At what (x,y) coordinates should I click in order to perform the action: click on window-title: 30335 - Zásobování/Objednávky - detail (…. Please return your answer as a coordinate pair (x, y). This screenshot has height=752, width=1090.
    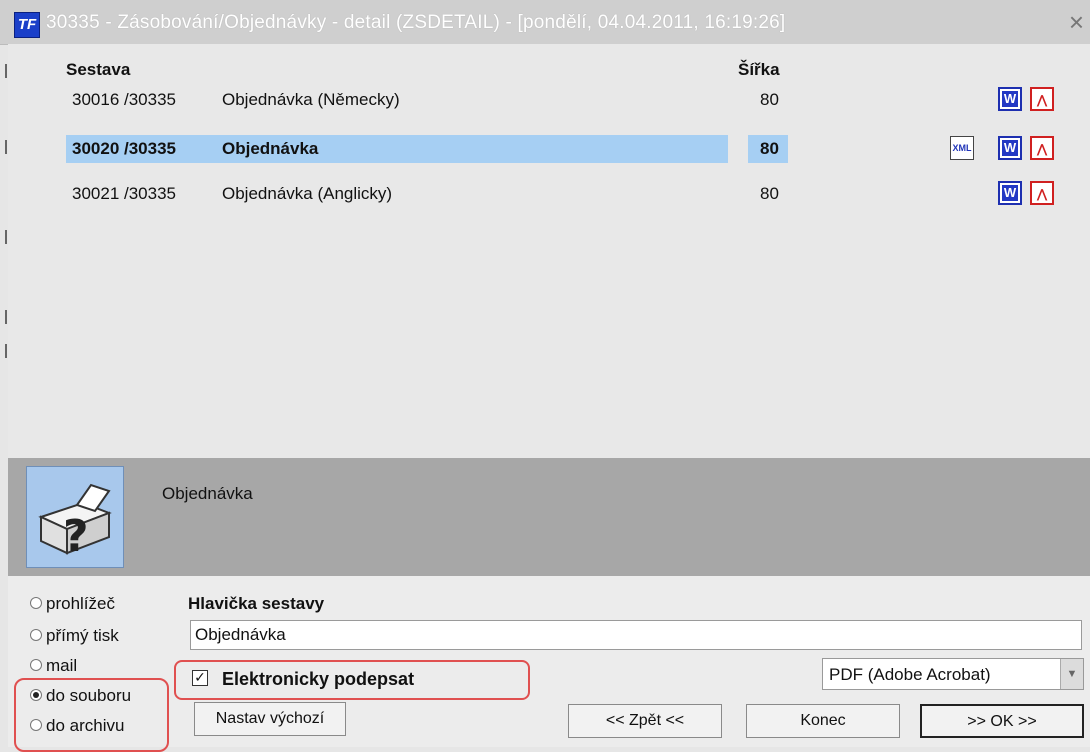
    Looking at the image, I should click on (416, 22).